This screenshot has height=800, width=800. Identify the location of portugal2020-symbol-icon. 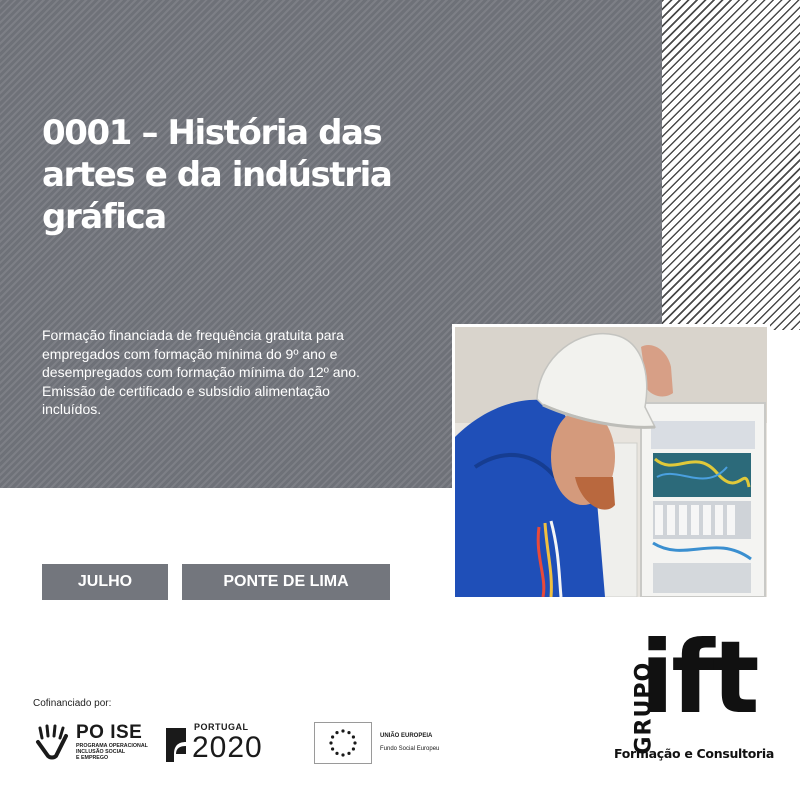
(176, 745).